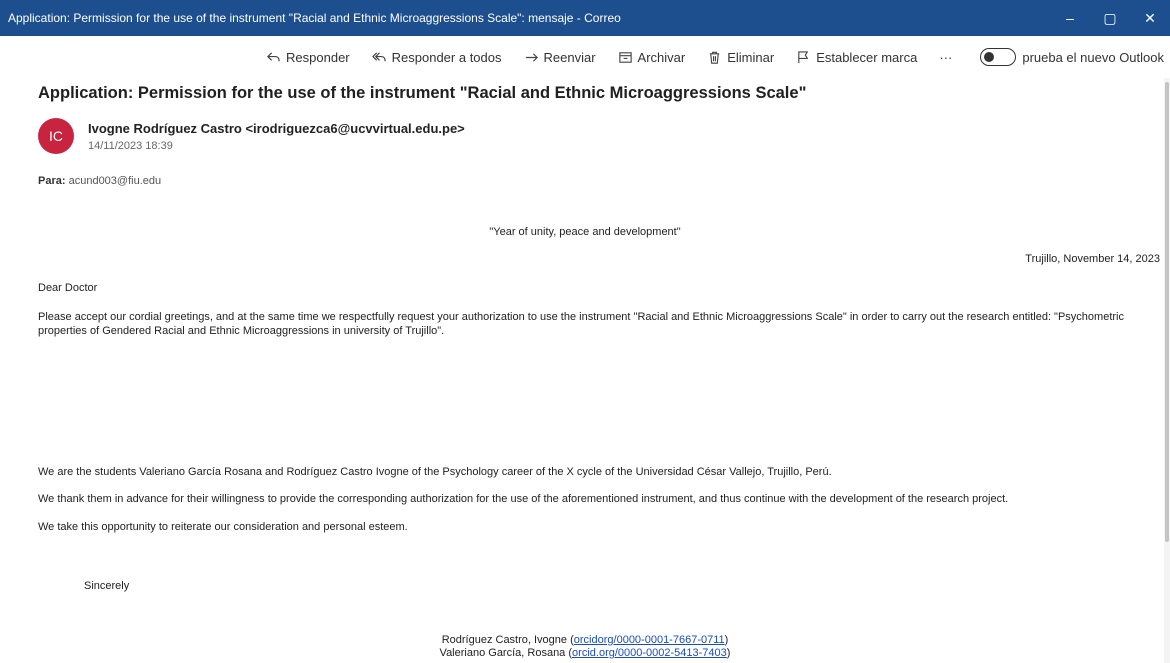  What do you see at coordinates (625, 57) in the screenshot?
I see `archive-icon` at bounding box center [625, 57].